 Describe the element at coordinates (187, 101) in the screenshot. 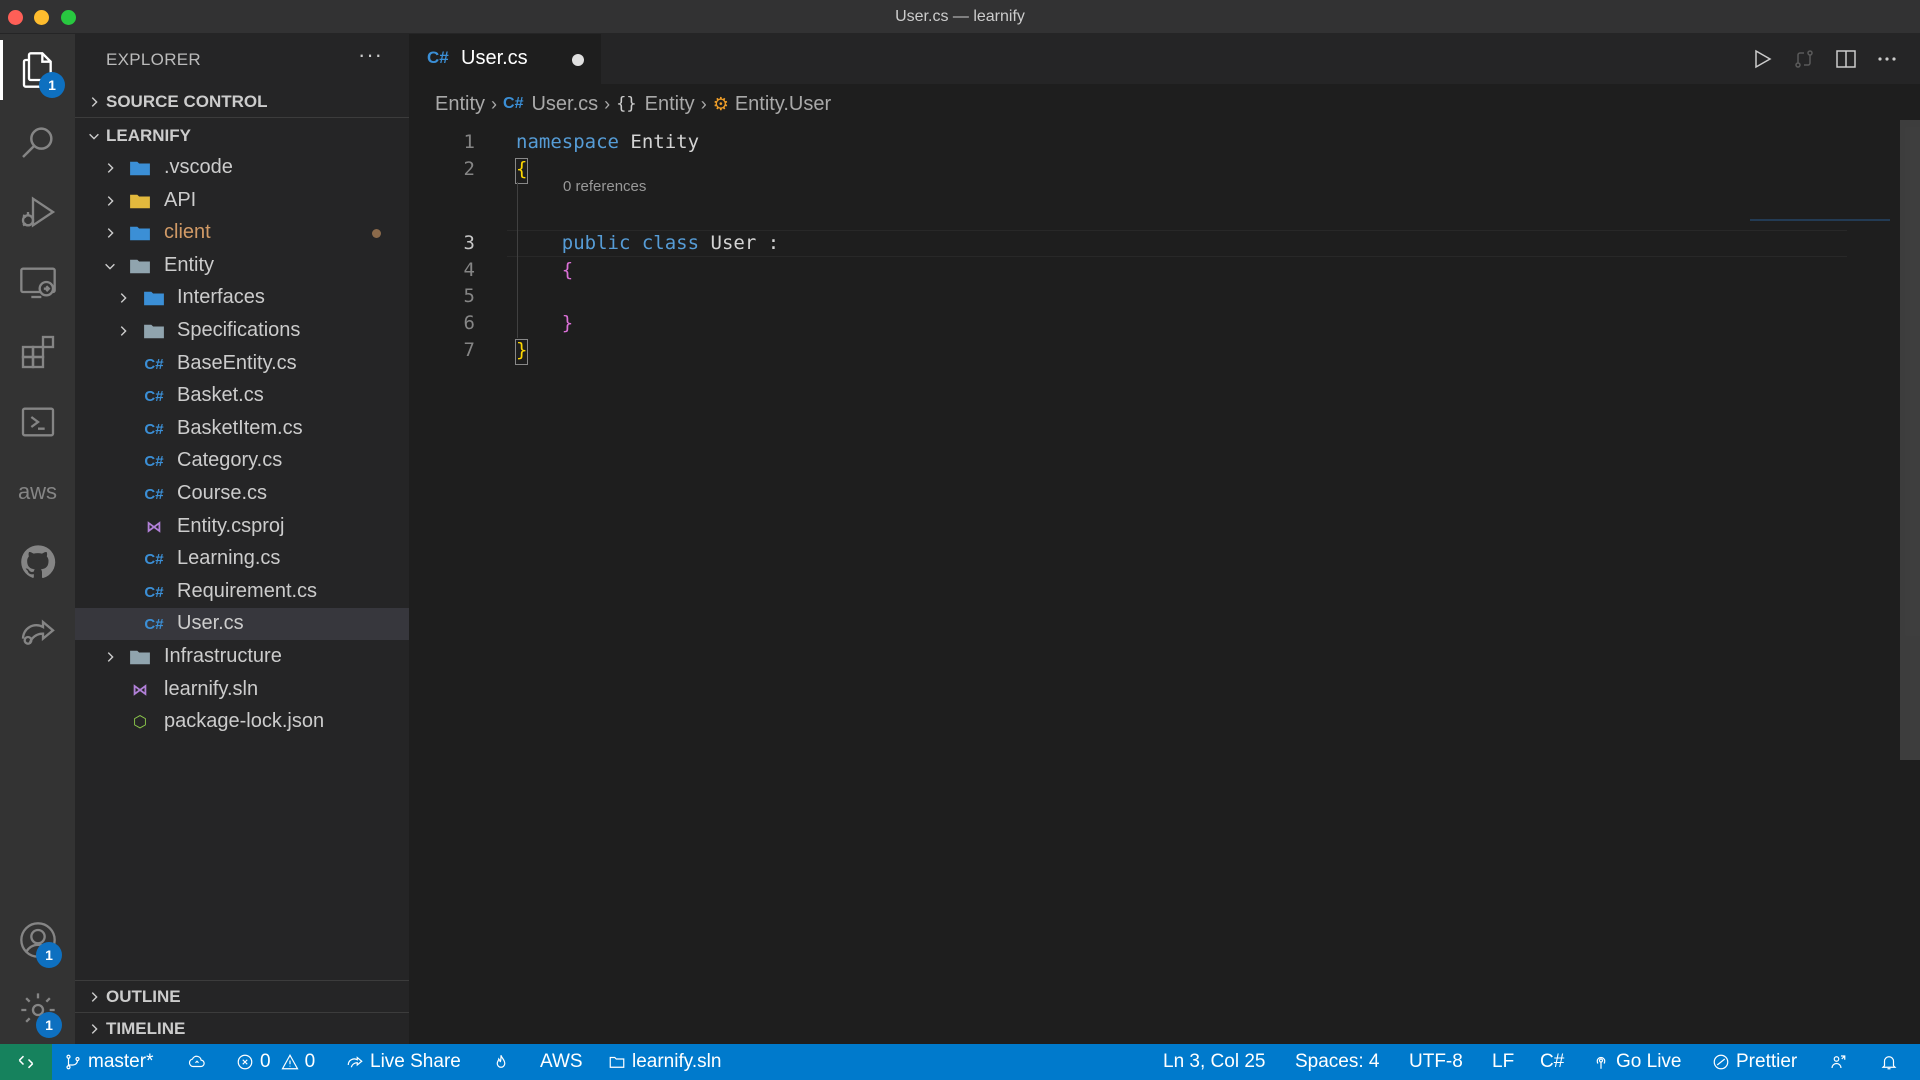

I see `source-control-title: SOURCE CONTROL` at that location.